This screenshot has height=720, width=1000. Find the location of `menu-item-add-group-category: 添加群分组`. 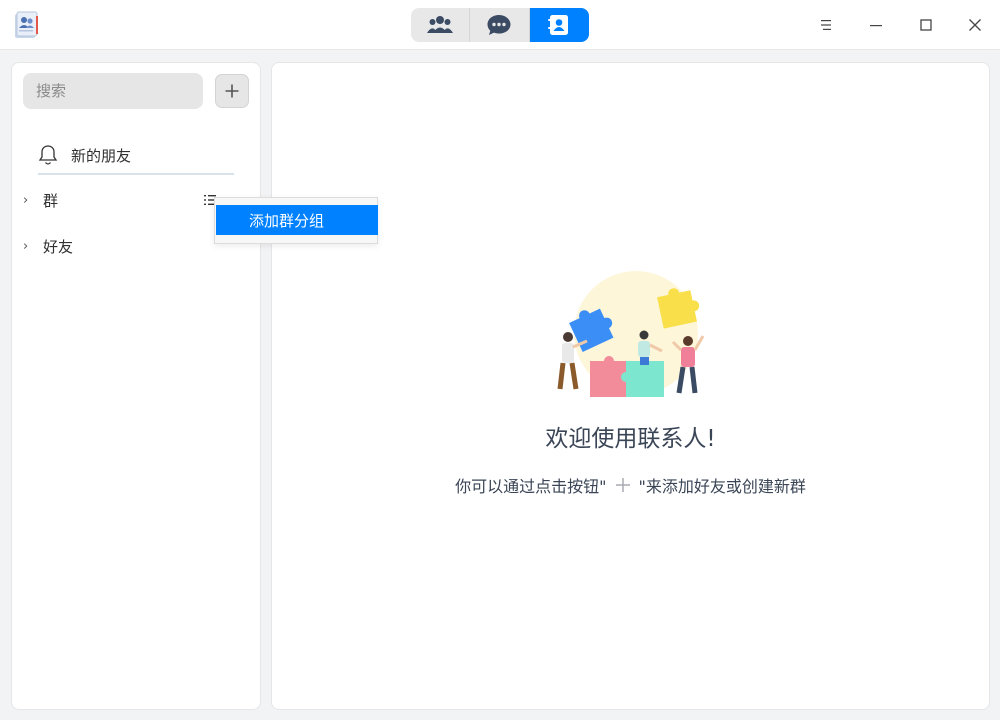

menu-item-add-group-category: 添加群分组 is located at coordinates (297, 220).